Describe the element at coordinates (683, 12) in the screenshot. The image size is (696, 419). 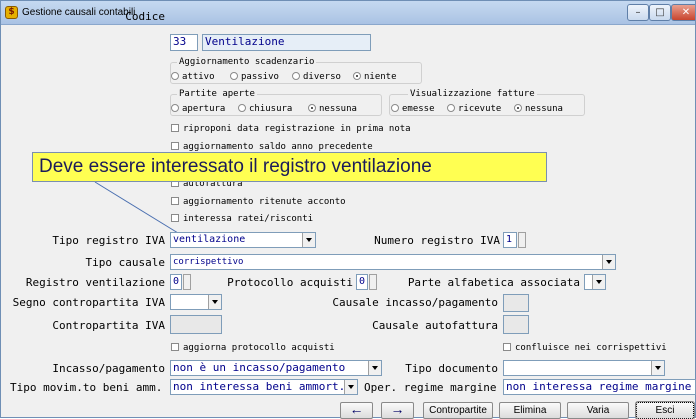
I see `close-button: ✕` at that location.